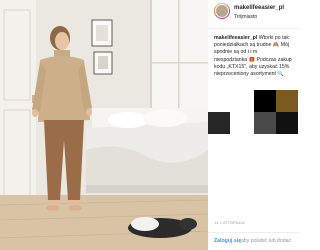  I want to click on post-header: makelifeeasier_pl Trójmiasto, so click(254, 14).